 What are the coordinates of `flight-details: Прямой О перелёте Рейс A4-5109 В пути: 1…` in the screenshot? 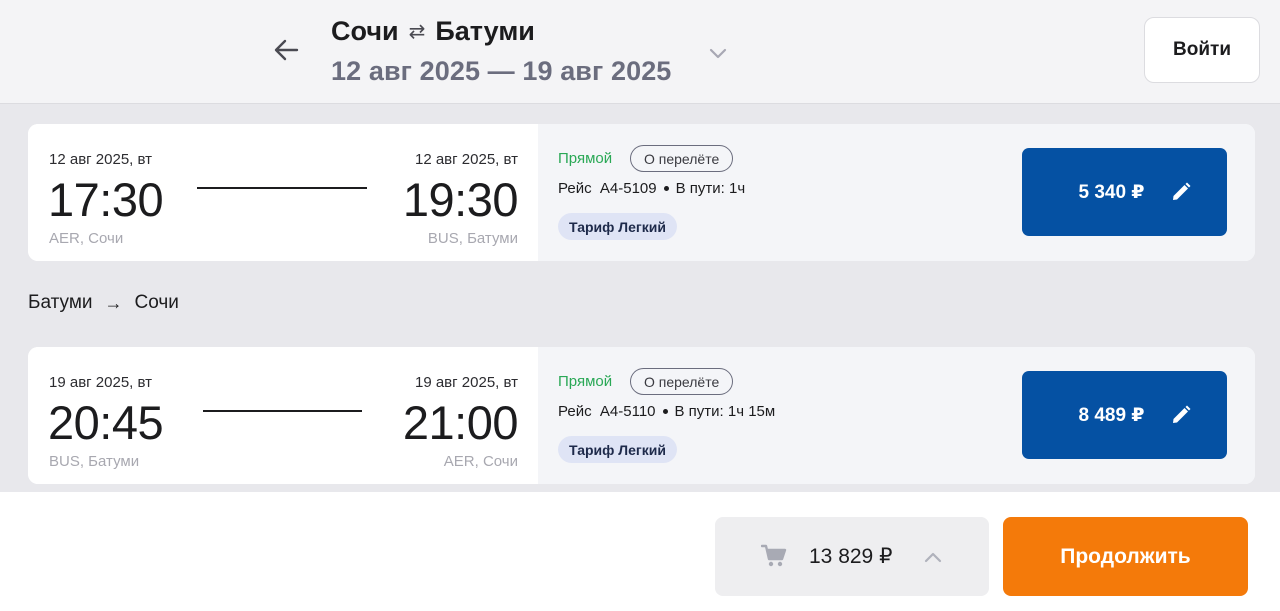 It's located at (896, 192).